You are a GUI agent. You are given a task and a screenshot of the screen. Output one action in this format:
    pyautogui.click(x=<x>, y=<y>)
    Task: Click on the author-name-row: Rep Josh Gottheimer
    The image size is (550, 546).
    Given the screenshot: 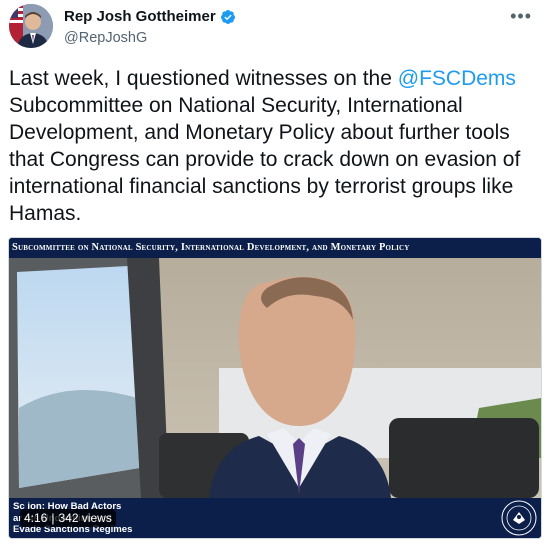 What is the action you would take?
    pyautogui.click(x=150, y=16)
    